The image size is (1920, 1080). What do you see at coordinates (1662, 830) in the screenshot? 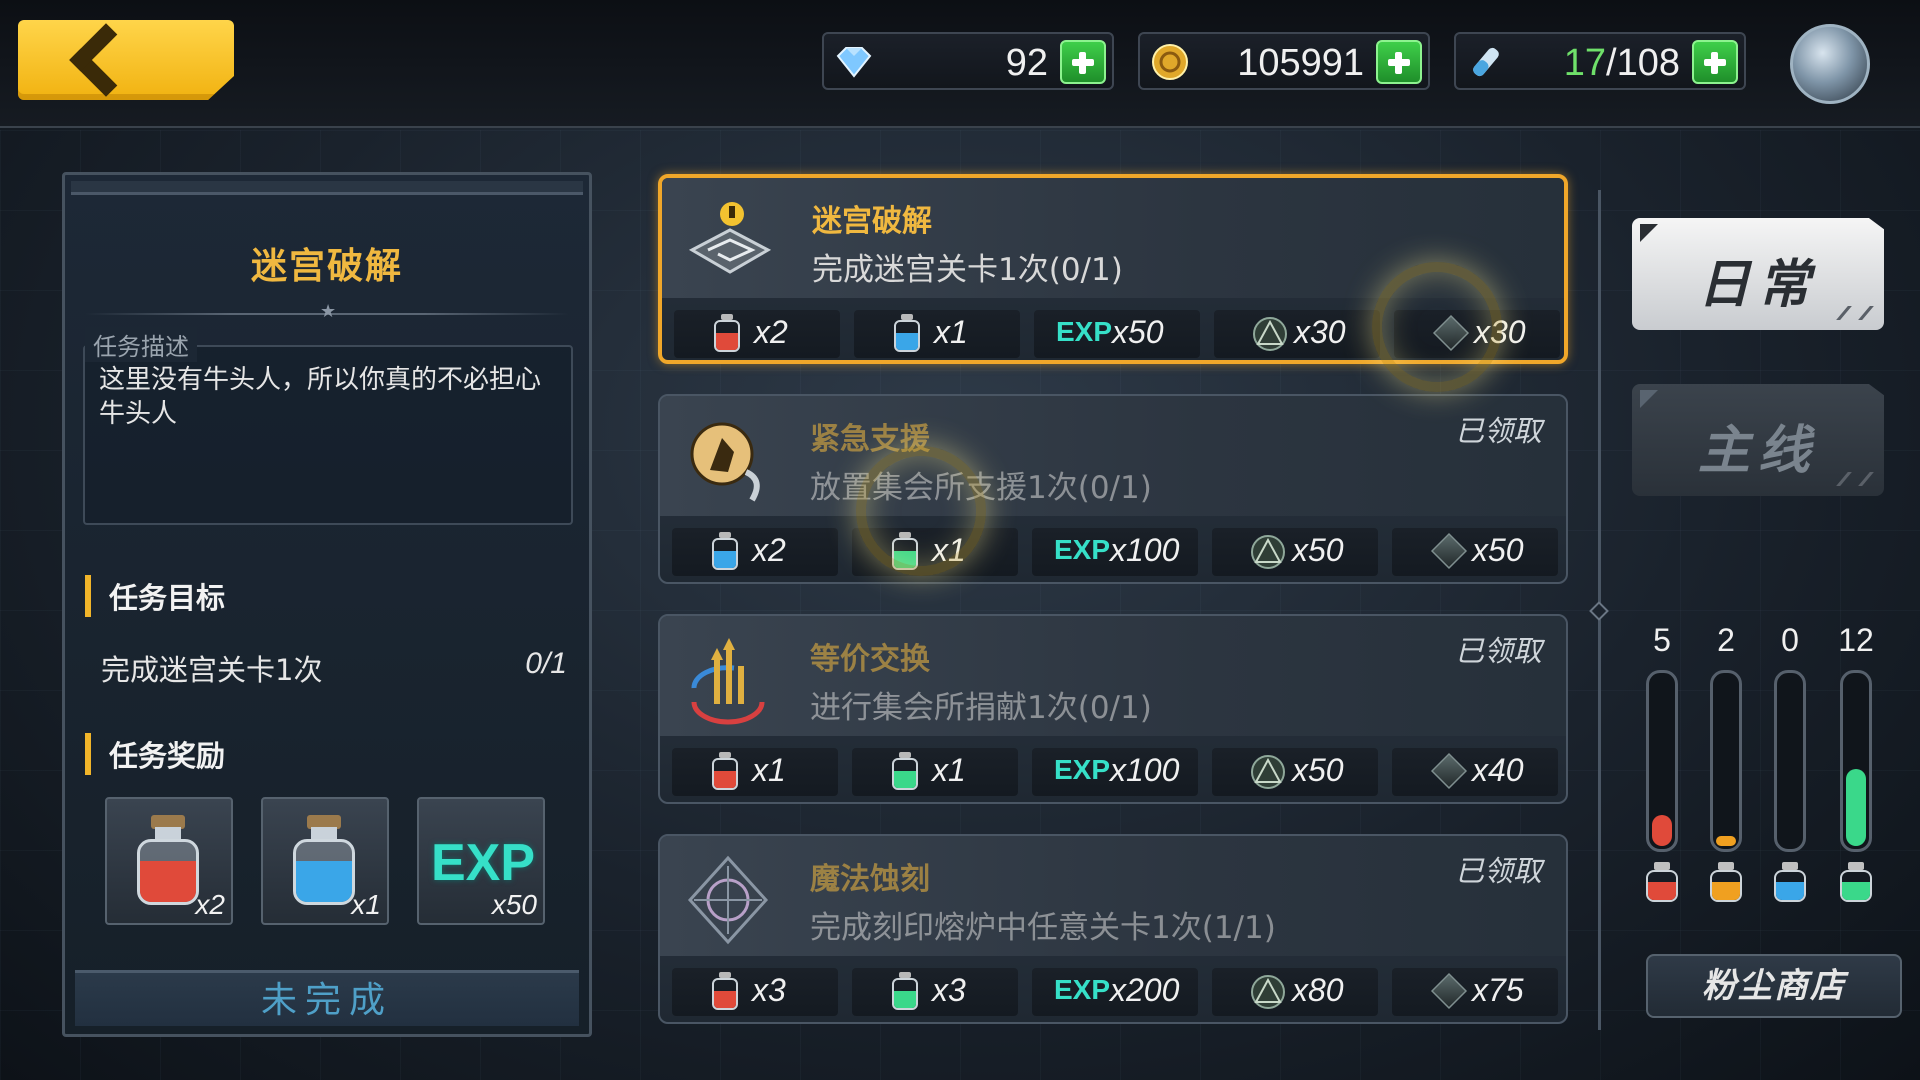
I see `gauge-fill` at bounding box center [1662, 830].